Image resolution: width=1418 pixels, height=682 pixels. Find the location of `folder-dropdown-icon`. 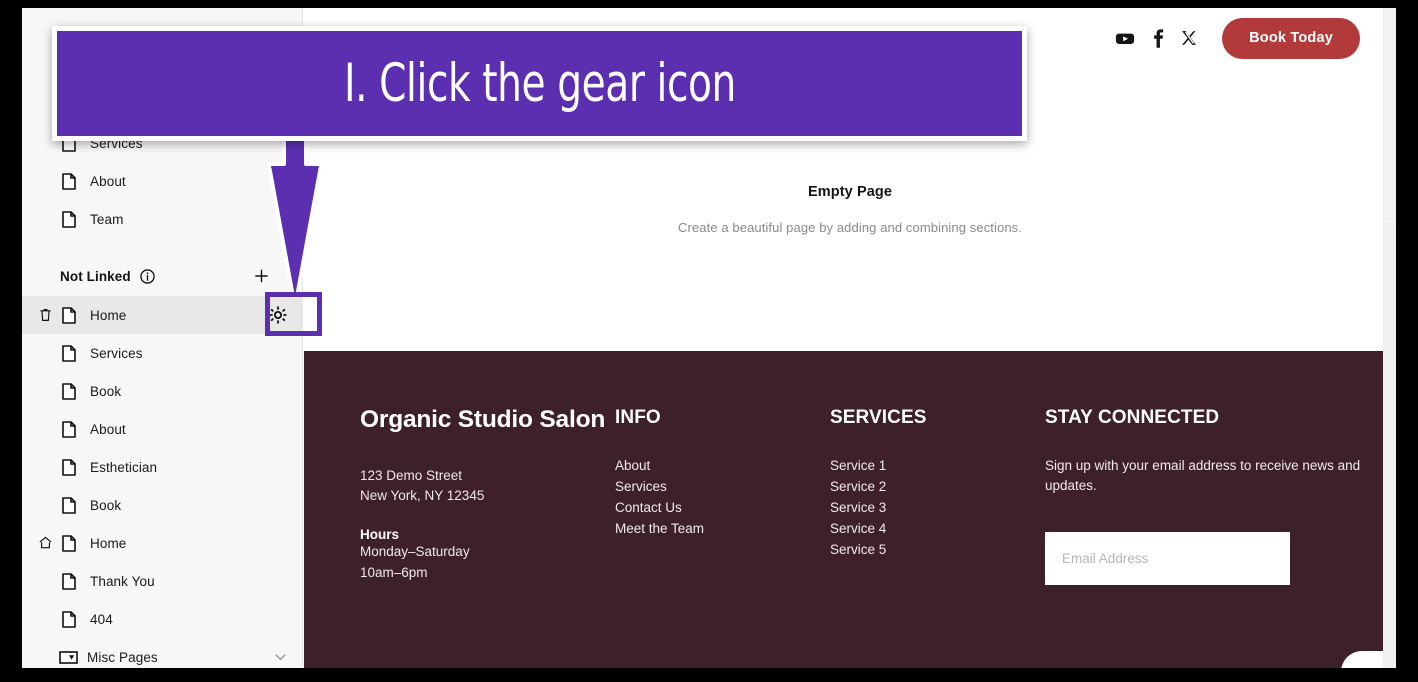

folder-dropdown-icon is located at coordinates (68, 657).